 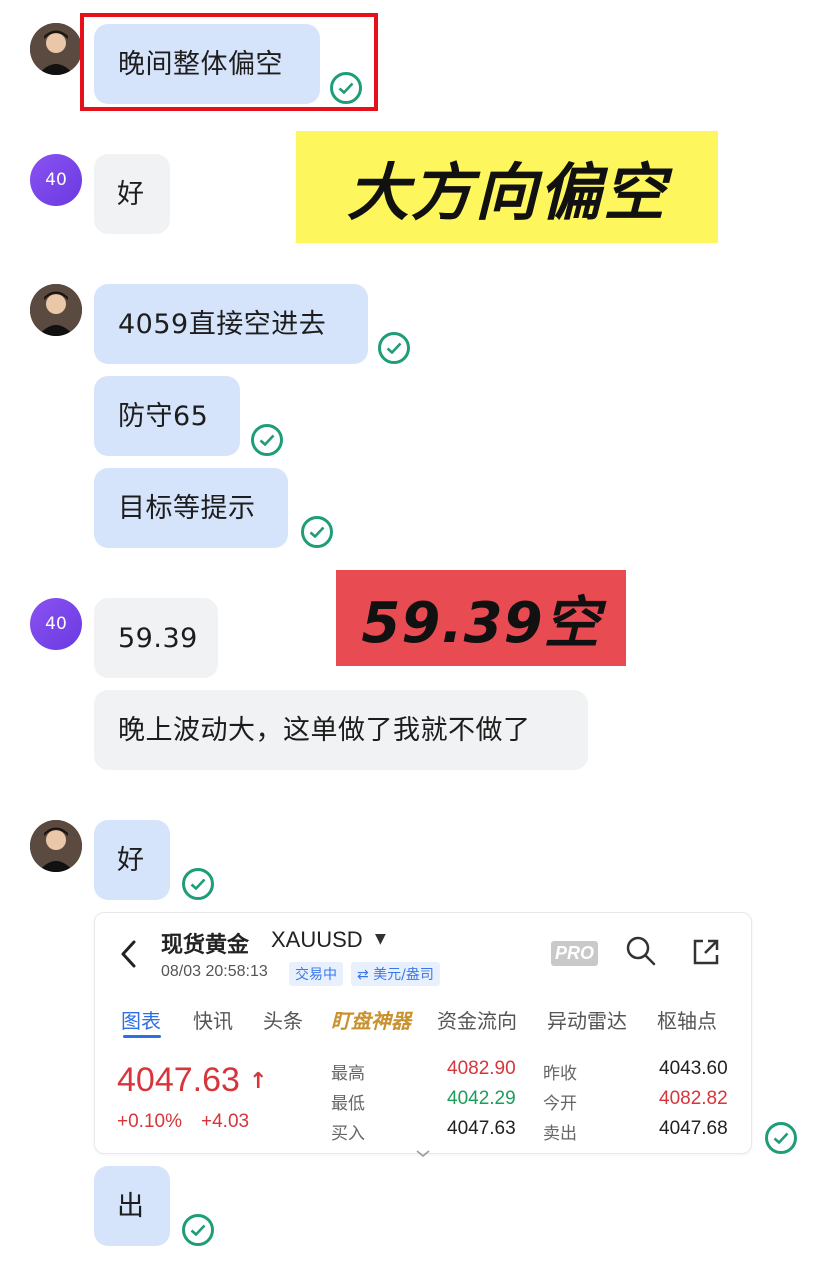 What do you see at coordinates (423, 1152) in the screenshot?
I see `expand-chevron-icon` at bounding box center [423, 1152].